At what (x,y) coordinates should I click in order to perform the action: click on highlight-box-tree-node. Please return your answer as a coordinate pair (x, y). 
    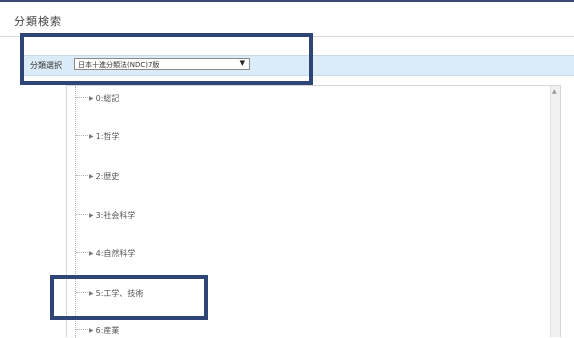
    Looking at the image, I should click on (129, 297).